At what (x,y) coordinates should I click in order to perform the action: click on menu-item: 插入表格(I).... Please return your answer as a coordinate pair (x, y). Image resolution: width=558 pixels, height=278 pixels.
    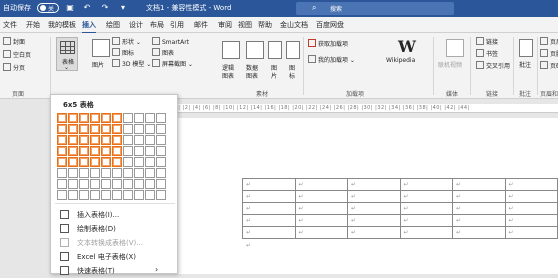
    Looking at the image, I should click on (115, 214).